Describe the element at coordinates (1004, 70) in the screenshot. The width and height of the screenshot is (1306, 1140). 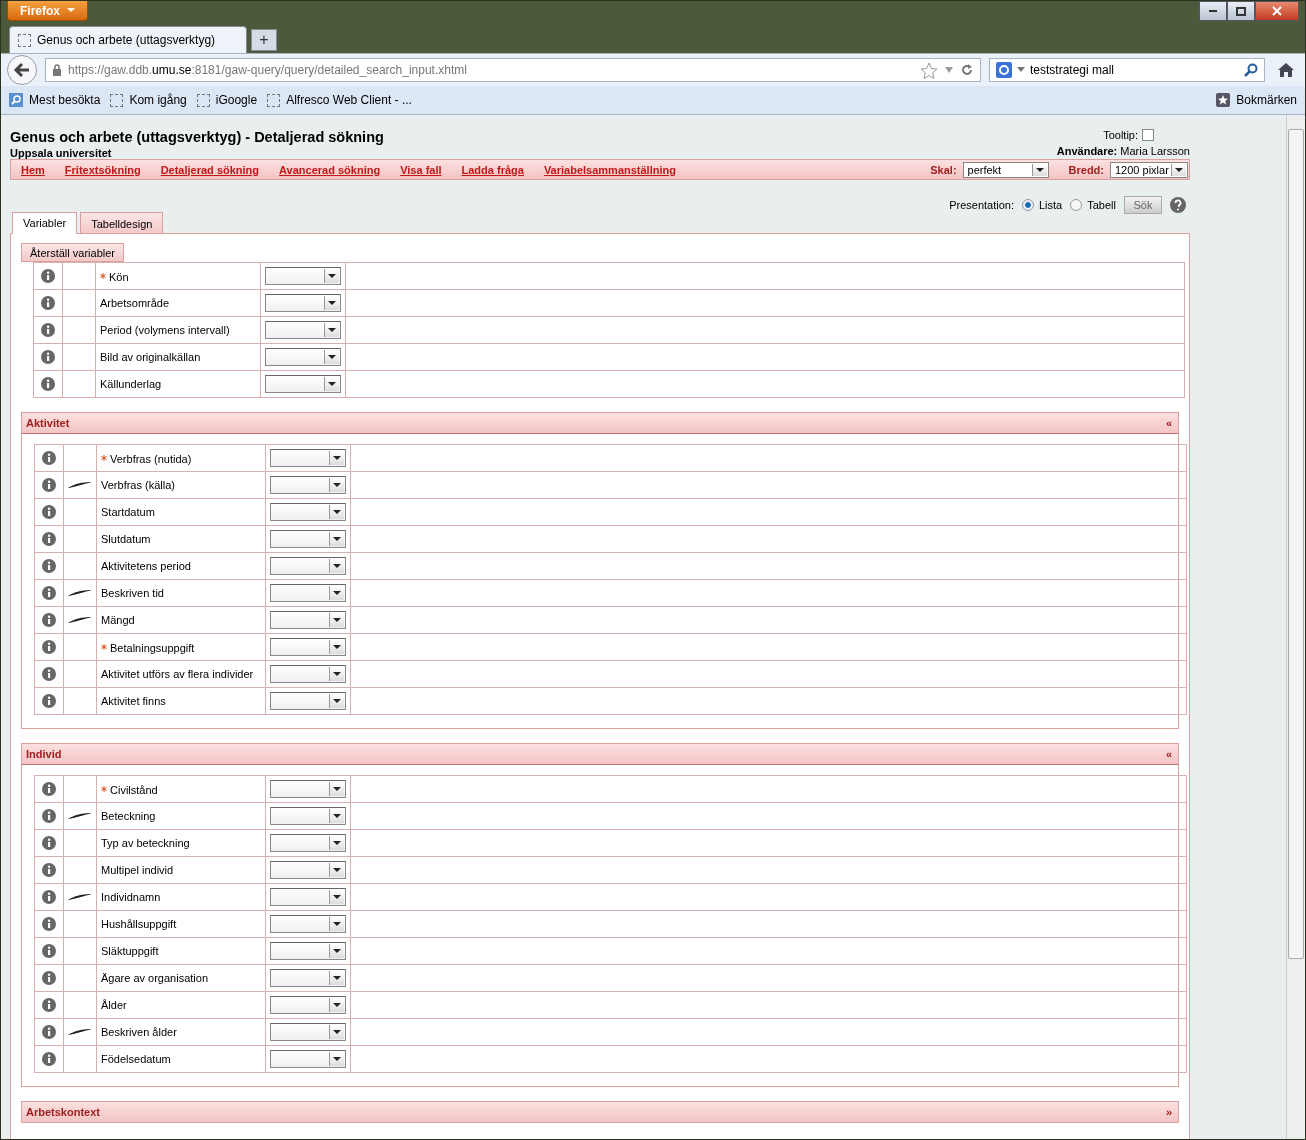
I see `search-engine-icon` at that location.